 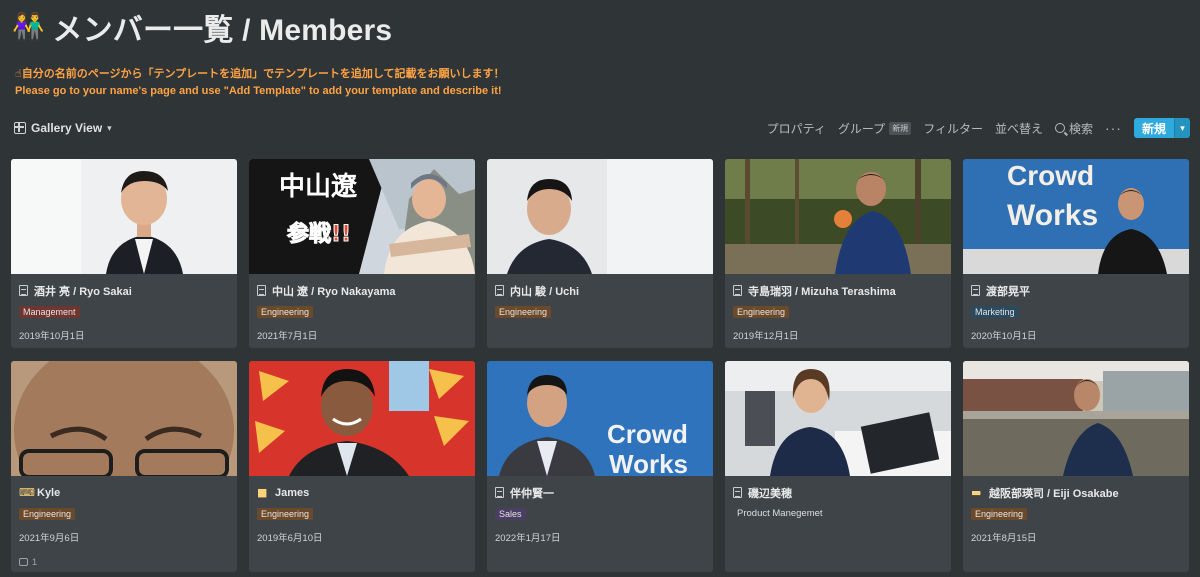 I want to click on view-label: Gallery View, so click(x=67, y=128).